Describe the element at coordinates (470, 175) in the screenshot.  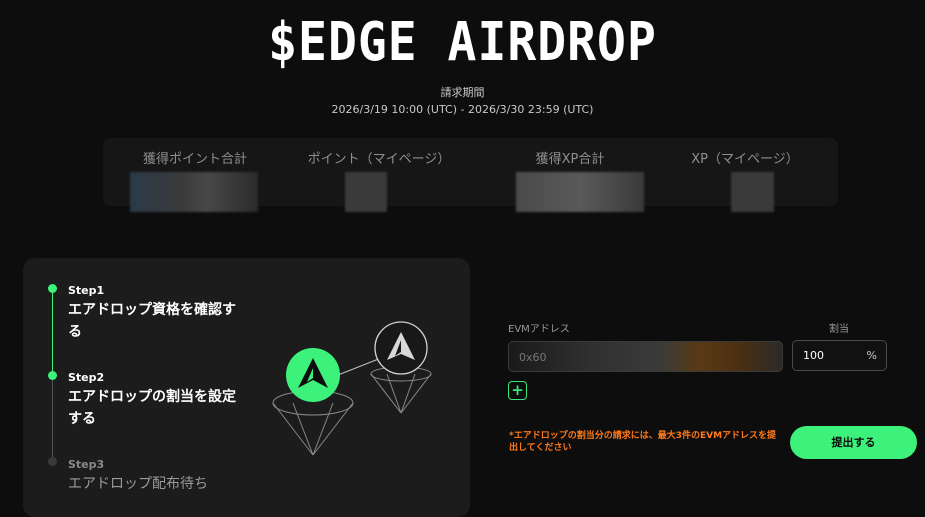
I see `stats-panel: 獲得ポイント合計 ポイント（マイページ） 獲得XP合計 XP（マイページ）` at that location.